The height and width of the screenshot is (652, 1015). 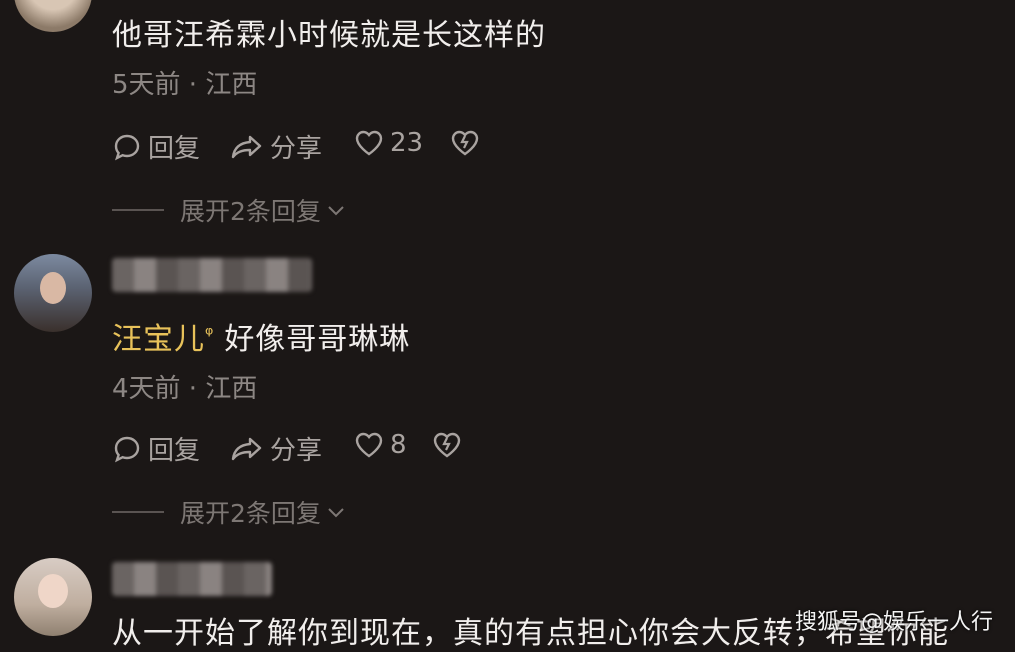 What do you see at coordinates (185, 85) in the screenshot?
I see `comment-meta: 5天前 · 江西` at bounding box center [185, 85].